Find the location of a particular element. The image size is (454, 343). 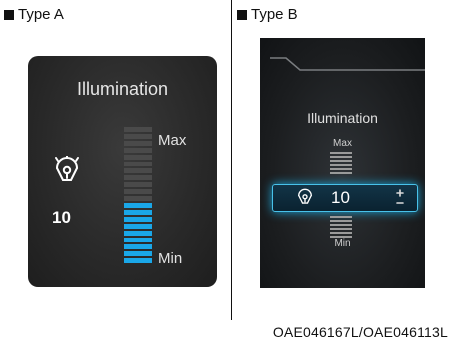

illumination-selector: 10 is located at coordinates (345, 198).